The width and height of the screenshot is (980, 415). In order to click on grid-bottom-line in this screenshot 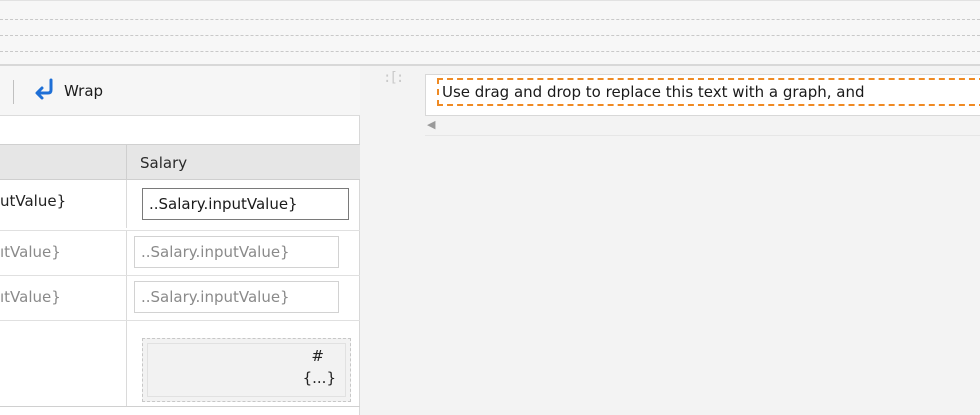, I will do `click(180, 406)`.